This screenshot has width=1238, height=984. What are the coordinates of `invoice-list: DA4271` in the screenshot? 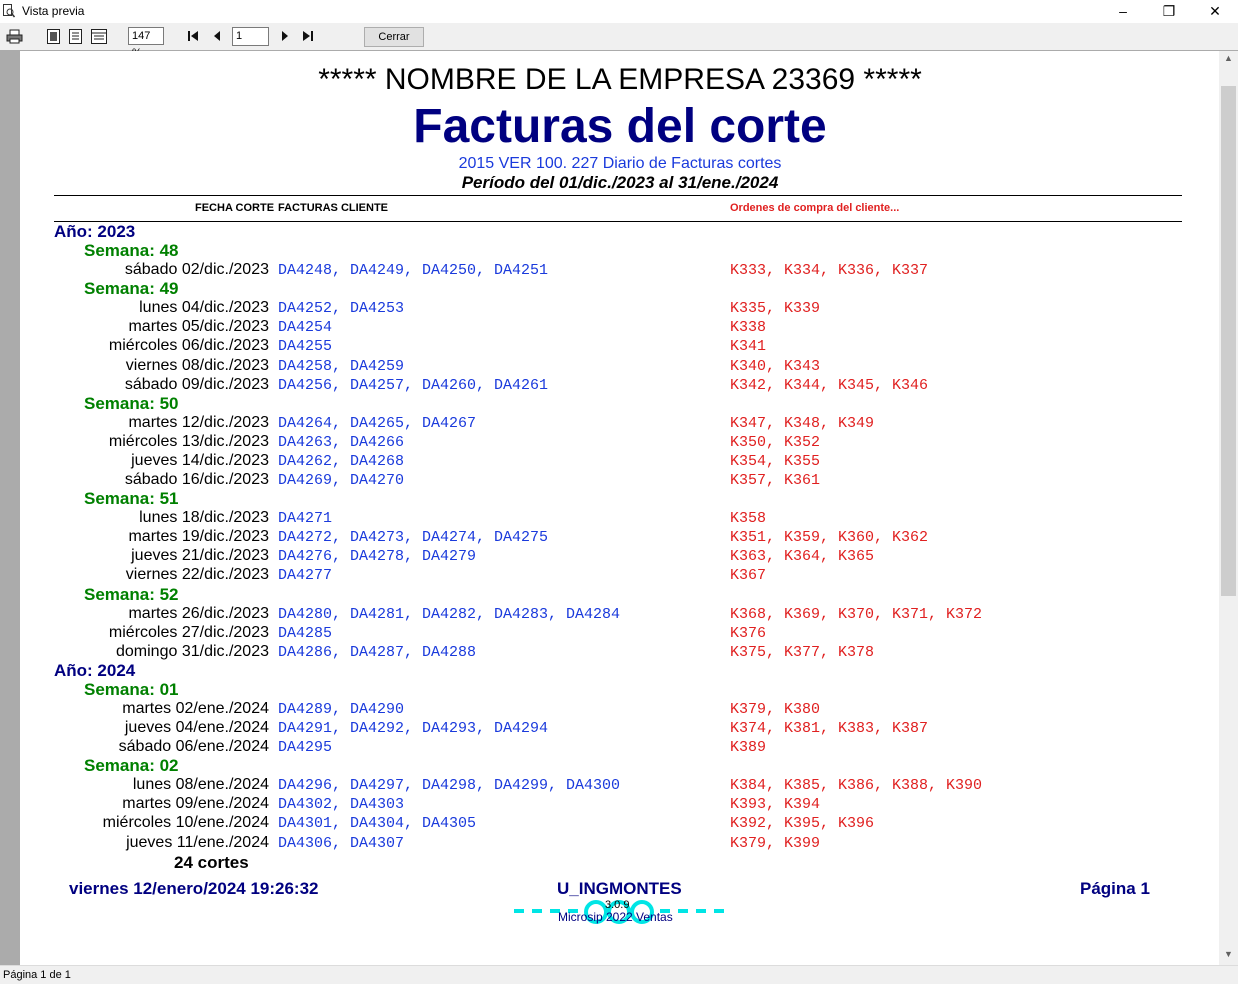 It's located at (305, 519).